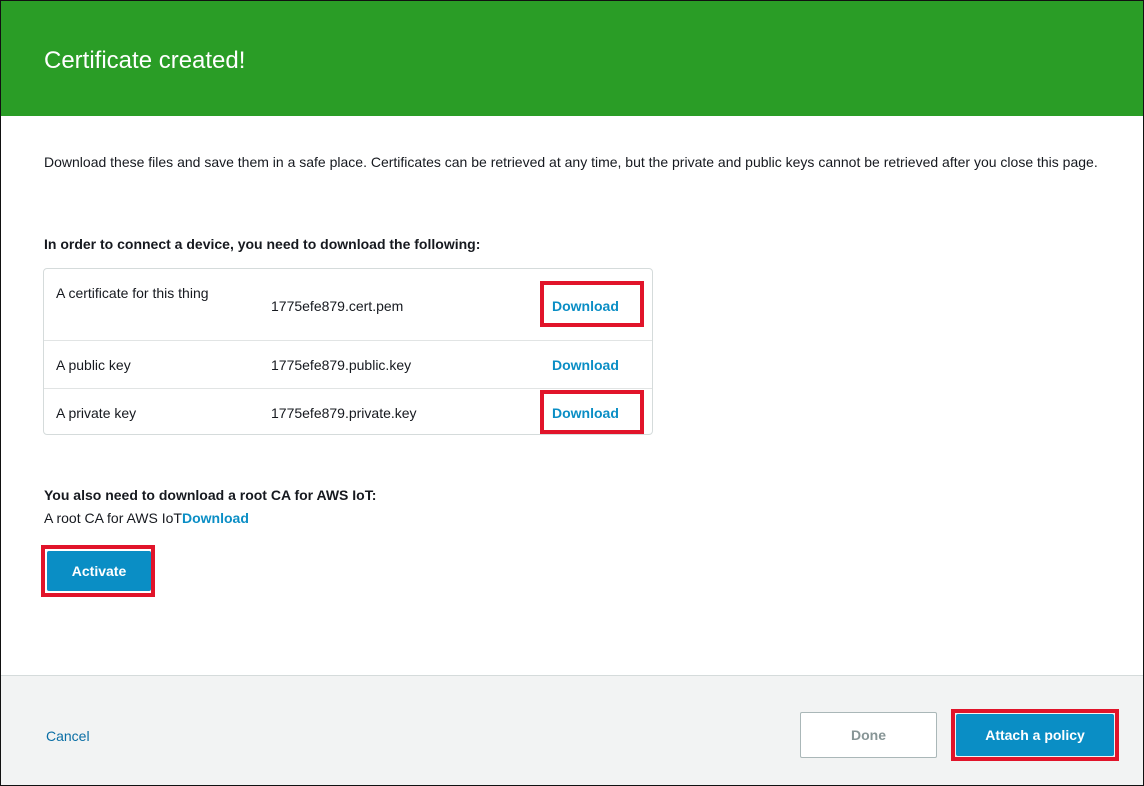  Describe the element at coordinates (341, 365) in the screenshot. I see `file-name: 1775efe879.public.key` at that location.